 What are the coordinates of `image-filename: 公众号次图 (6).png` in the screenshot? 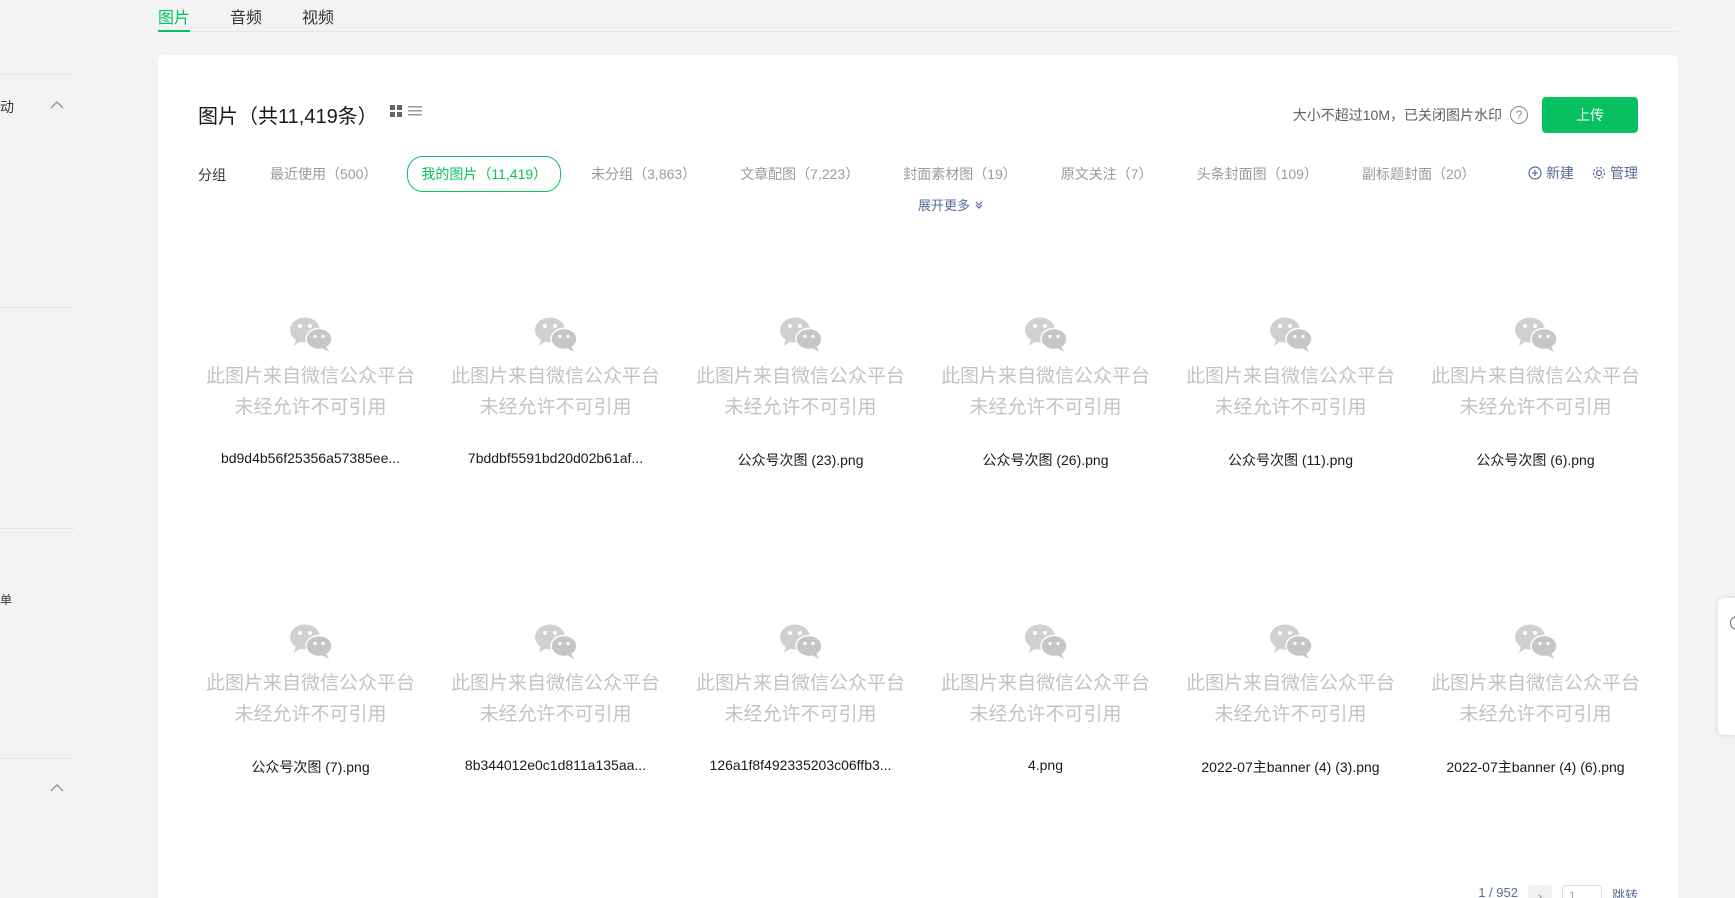 It's located at (1535, 460).